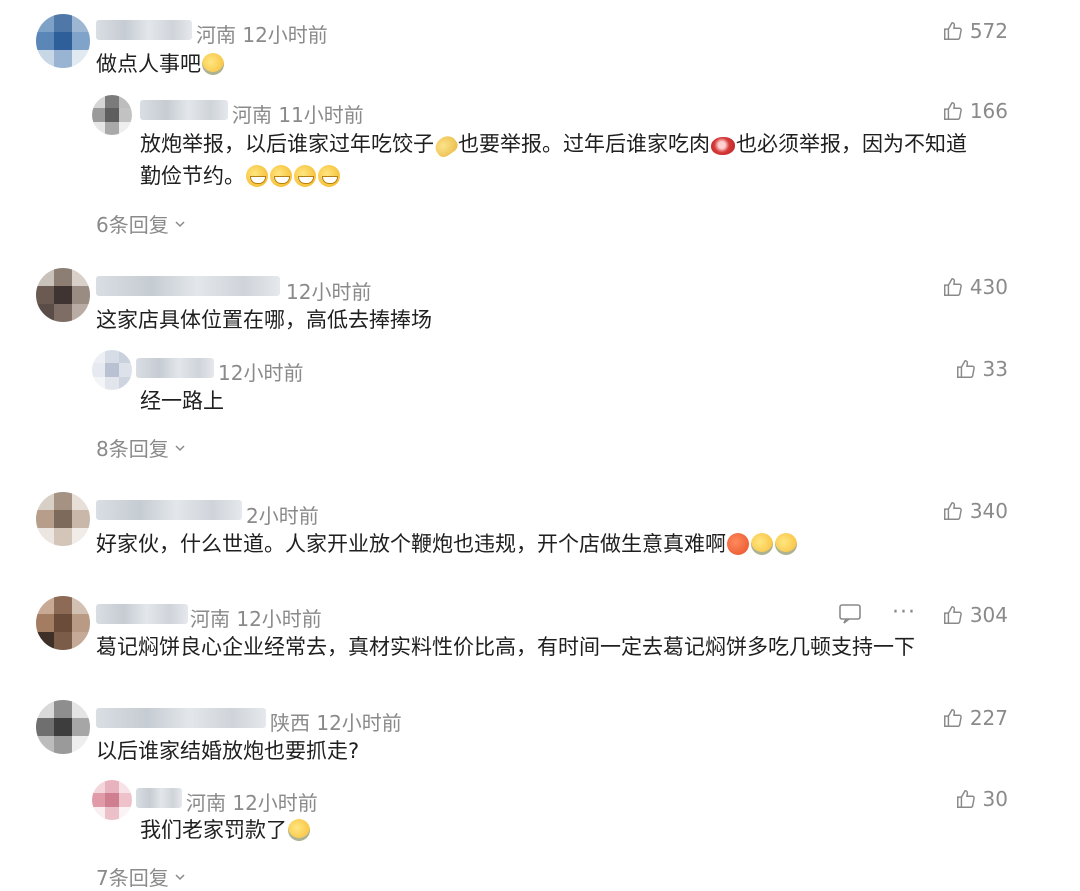 Image resolution: width=1080 pixels, height=891 pixels. I want to click on like-count: 340, so click(988, 511).